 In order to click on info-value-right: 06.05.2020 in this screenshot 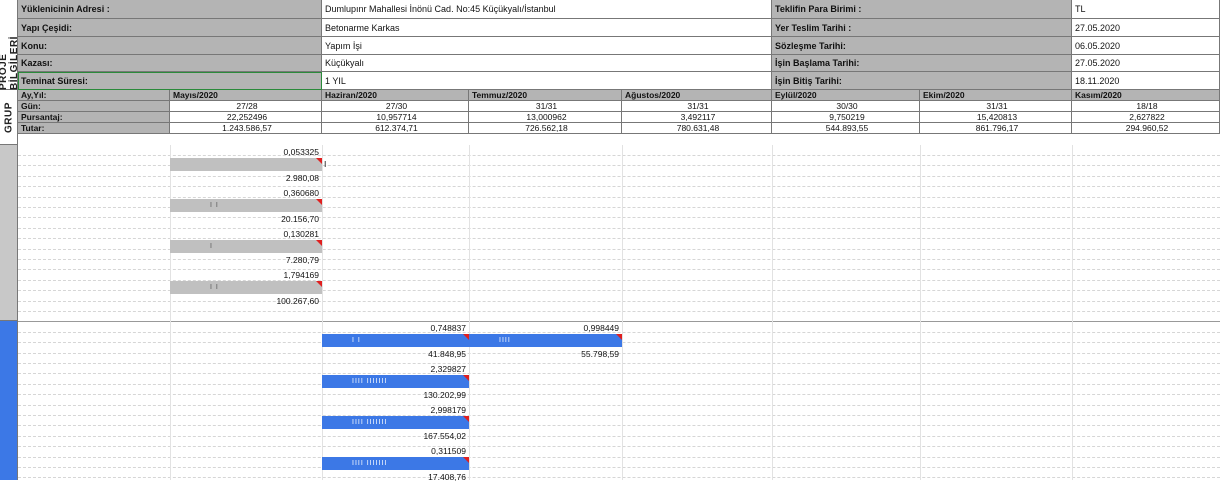, I will do `click(1146, 46)`.